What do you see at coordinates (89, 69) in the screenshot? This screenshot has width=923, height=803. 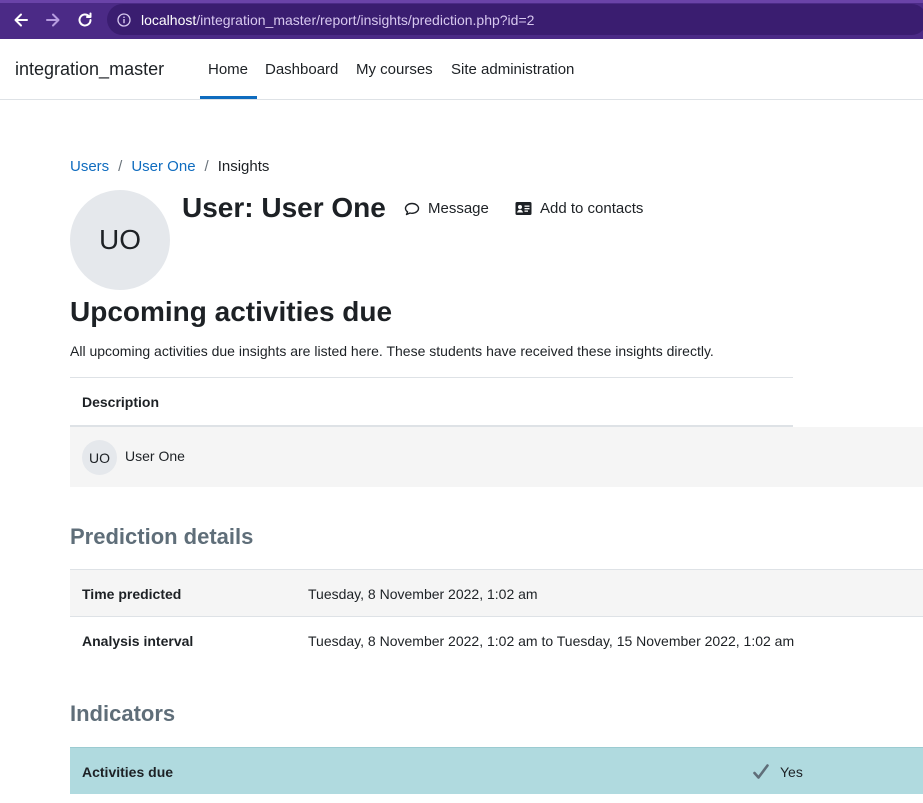 I see `site-name: integration_master` at bounding box center [89, 69].